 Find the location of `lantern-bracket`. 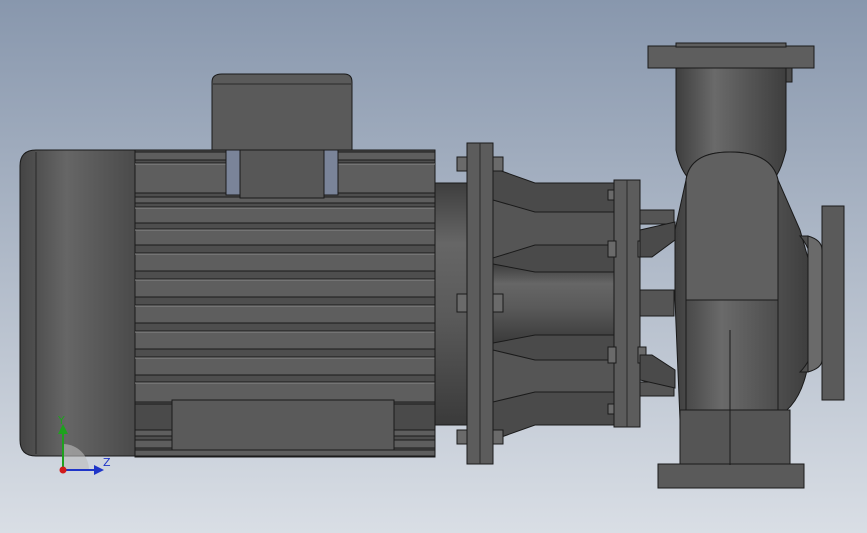

lantern-bracket is located at coordinates (540, 303).